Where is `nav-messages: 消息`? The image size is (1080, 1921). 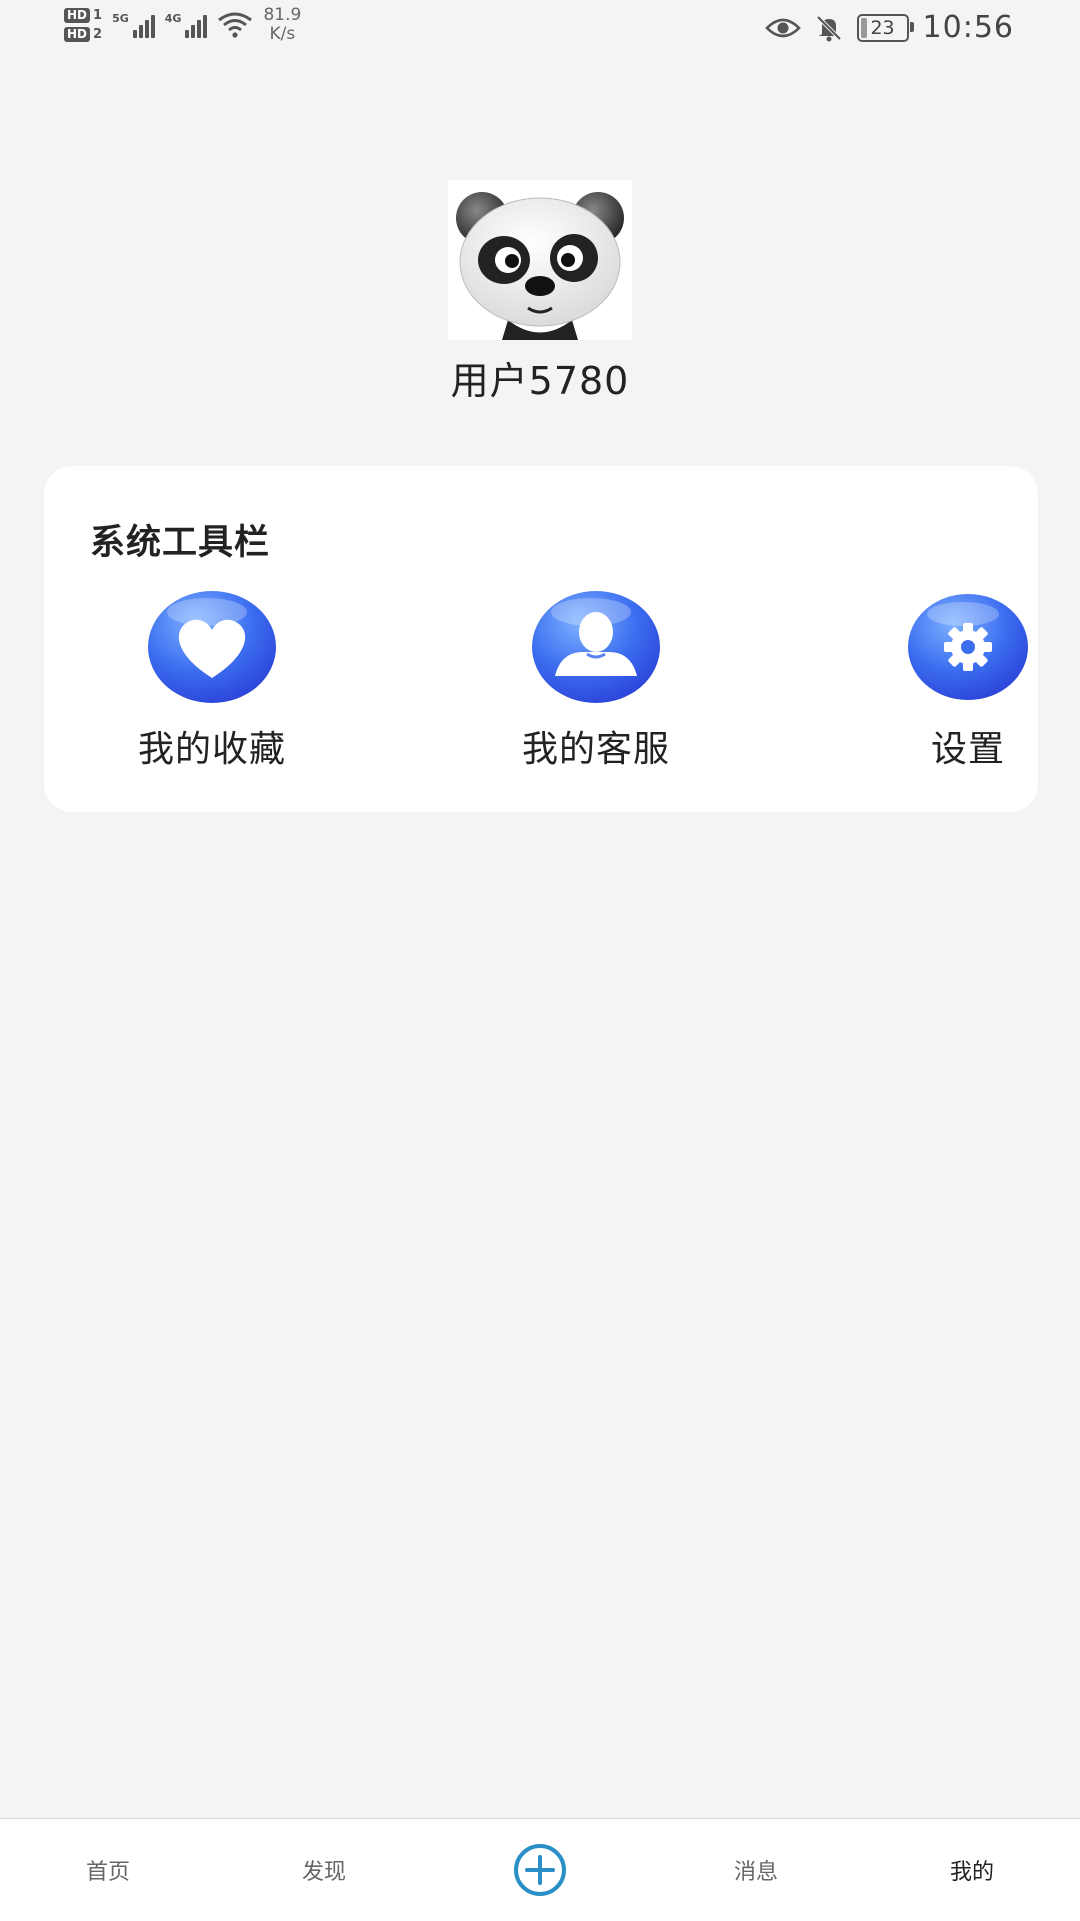 nav-messages: 消息 is located at coordinates (756, 1870).